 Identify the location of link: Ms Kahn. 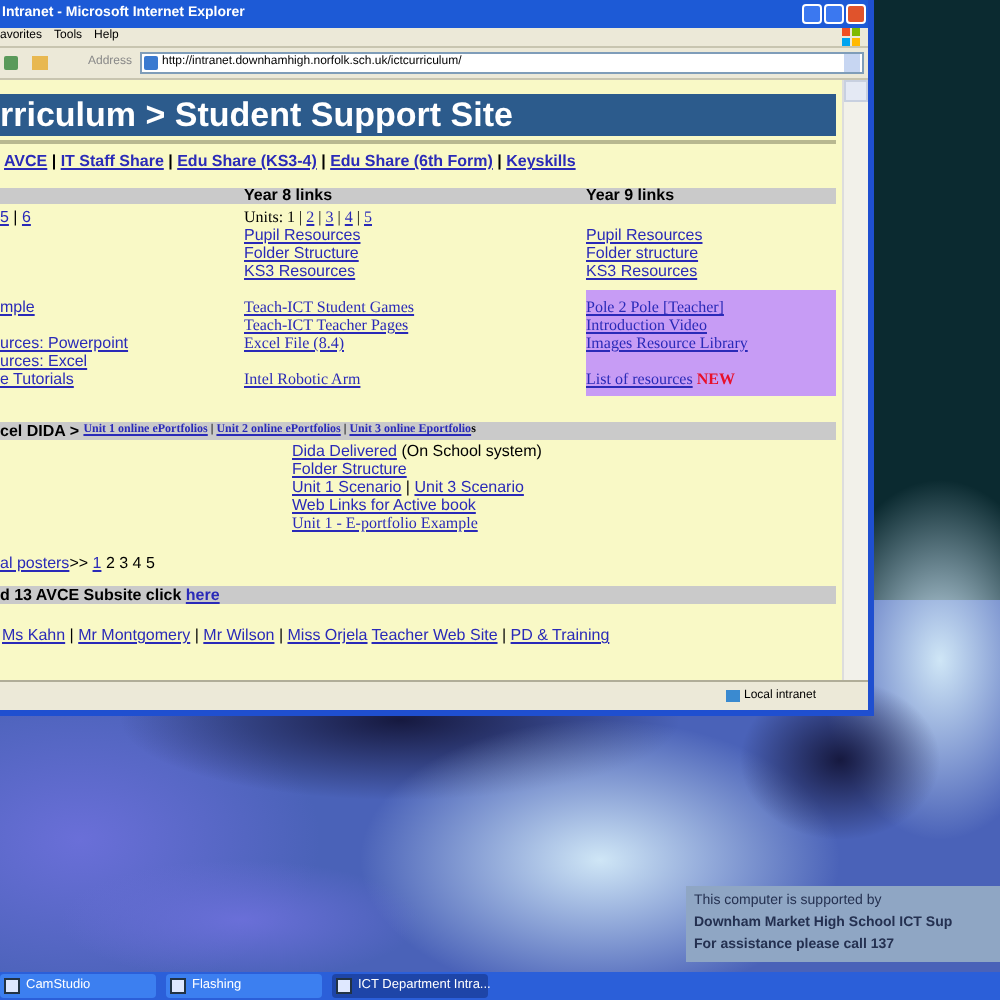
(34, 635).